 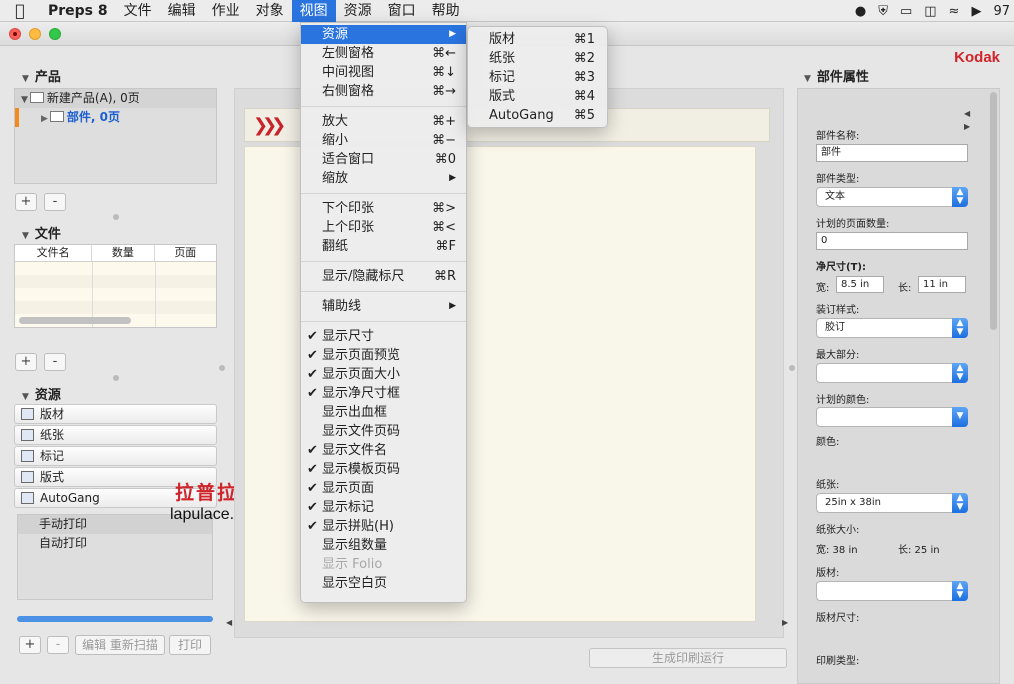 I want to click on product-part-row: ▶ 部件, 0页, so click(x=115, y=117).